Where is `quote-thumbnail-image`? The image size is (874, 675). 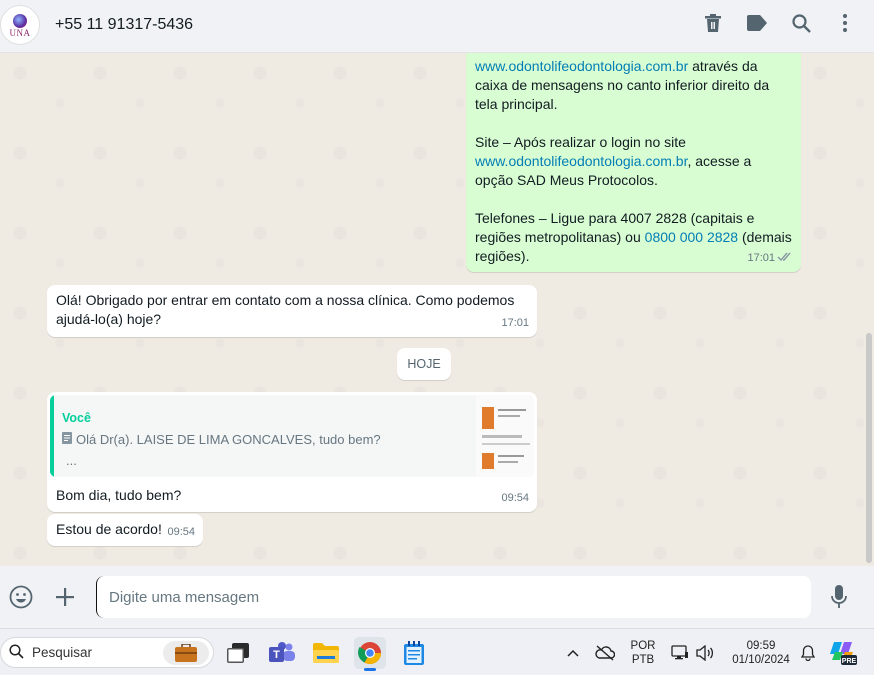
quote-thumbnail-image is located at coordinates (505, 436).